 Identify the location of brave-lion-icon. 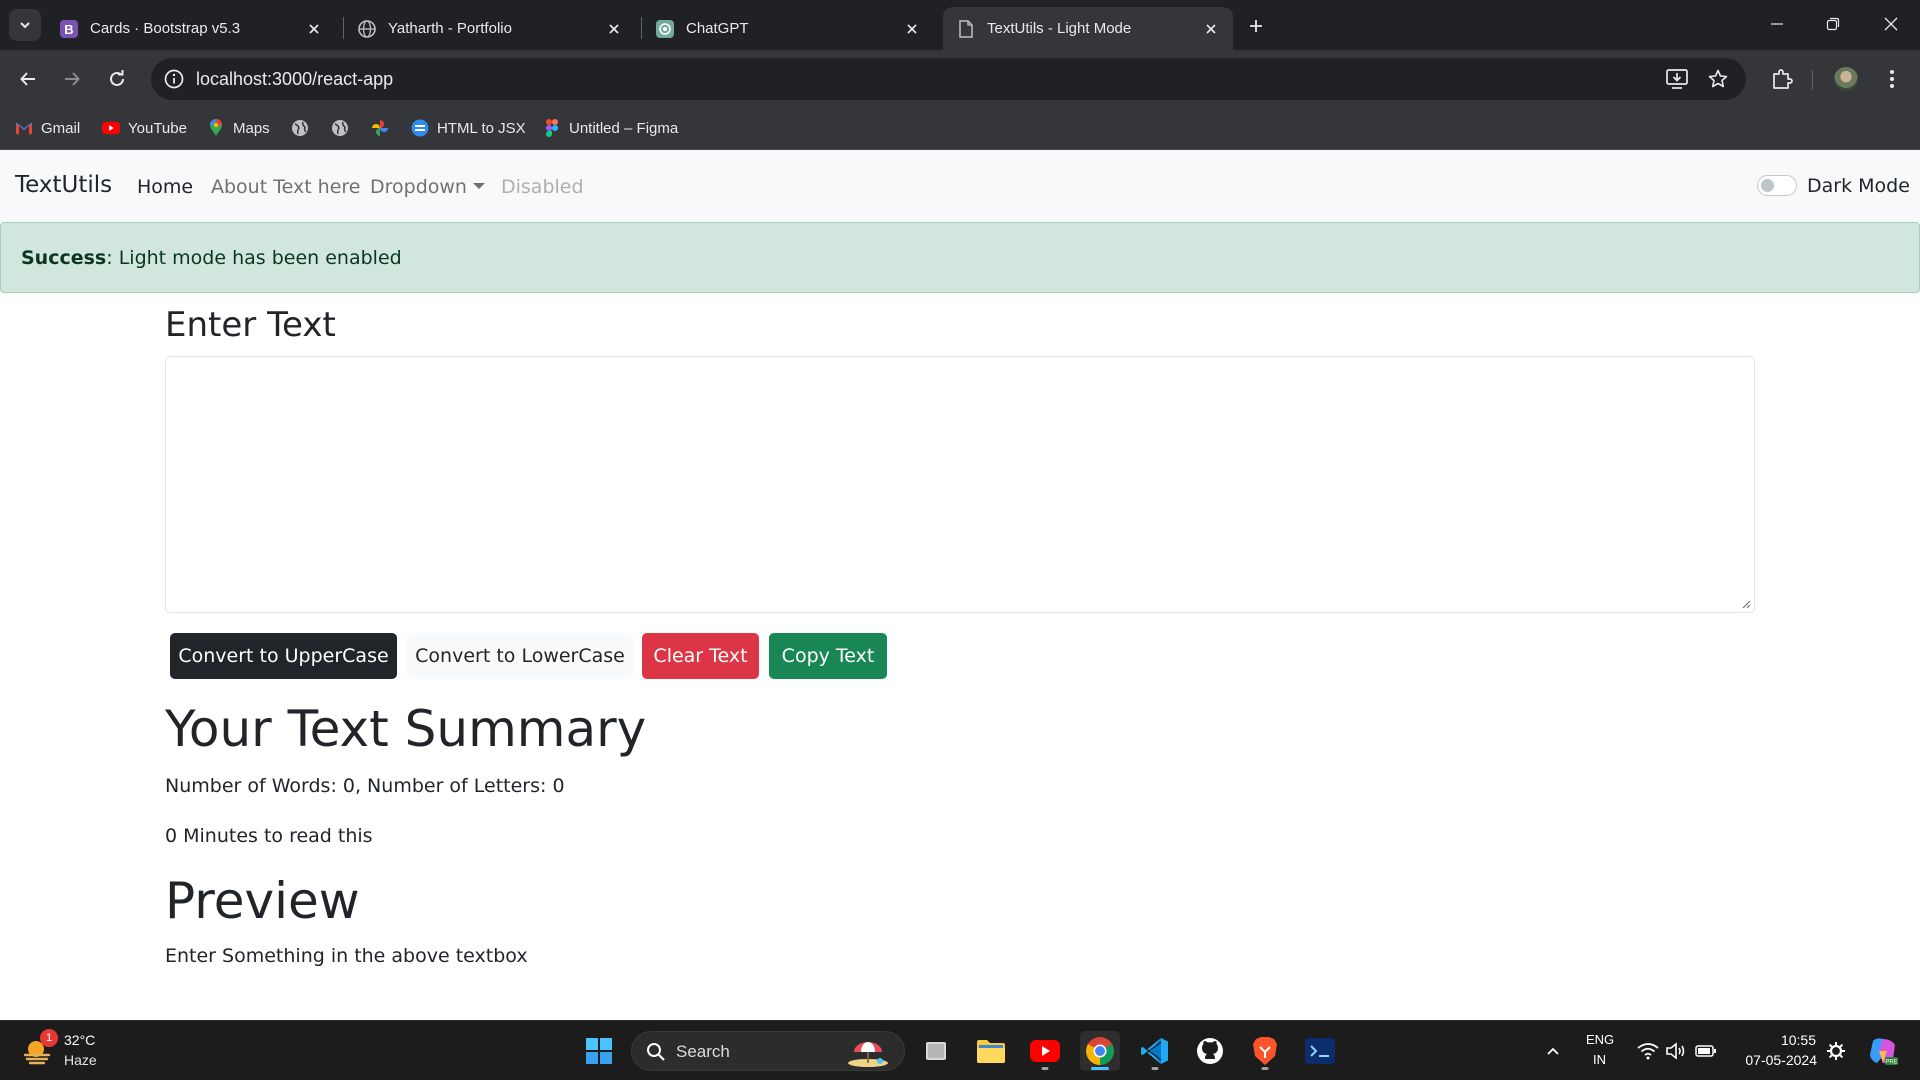
(1265, 1051).